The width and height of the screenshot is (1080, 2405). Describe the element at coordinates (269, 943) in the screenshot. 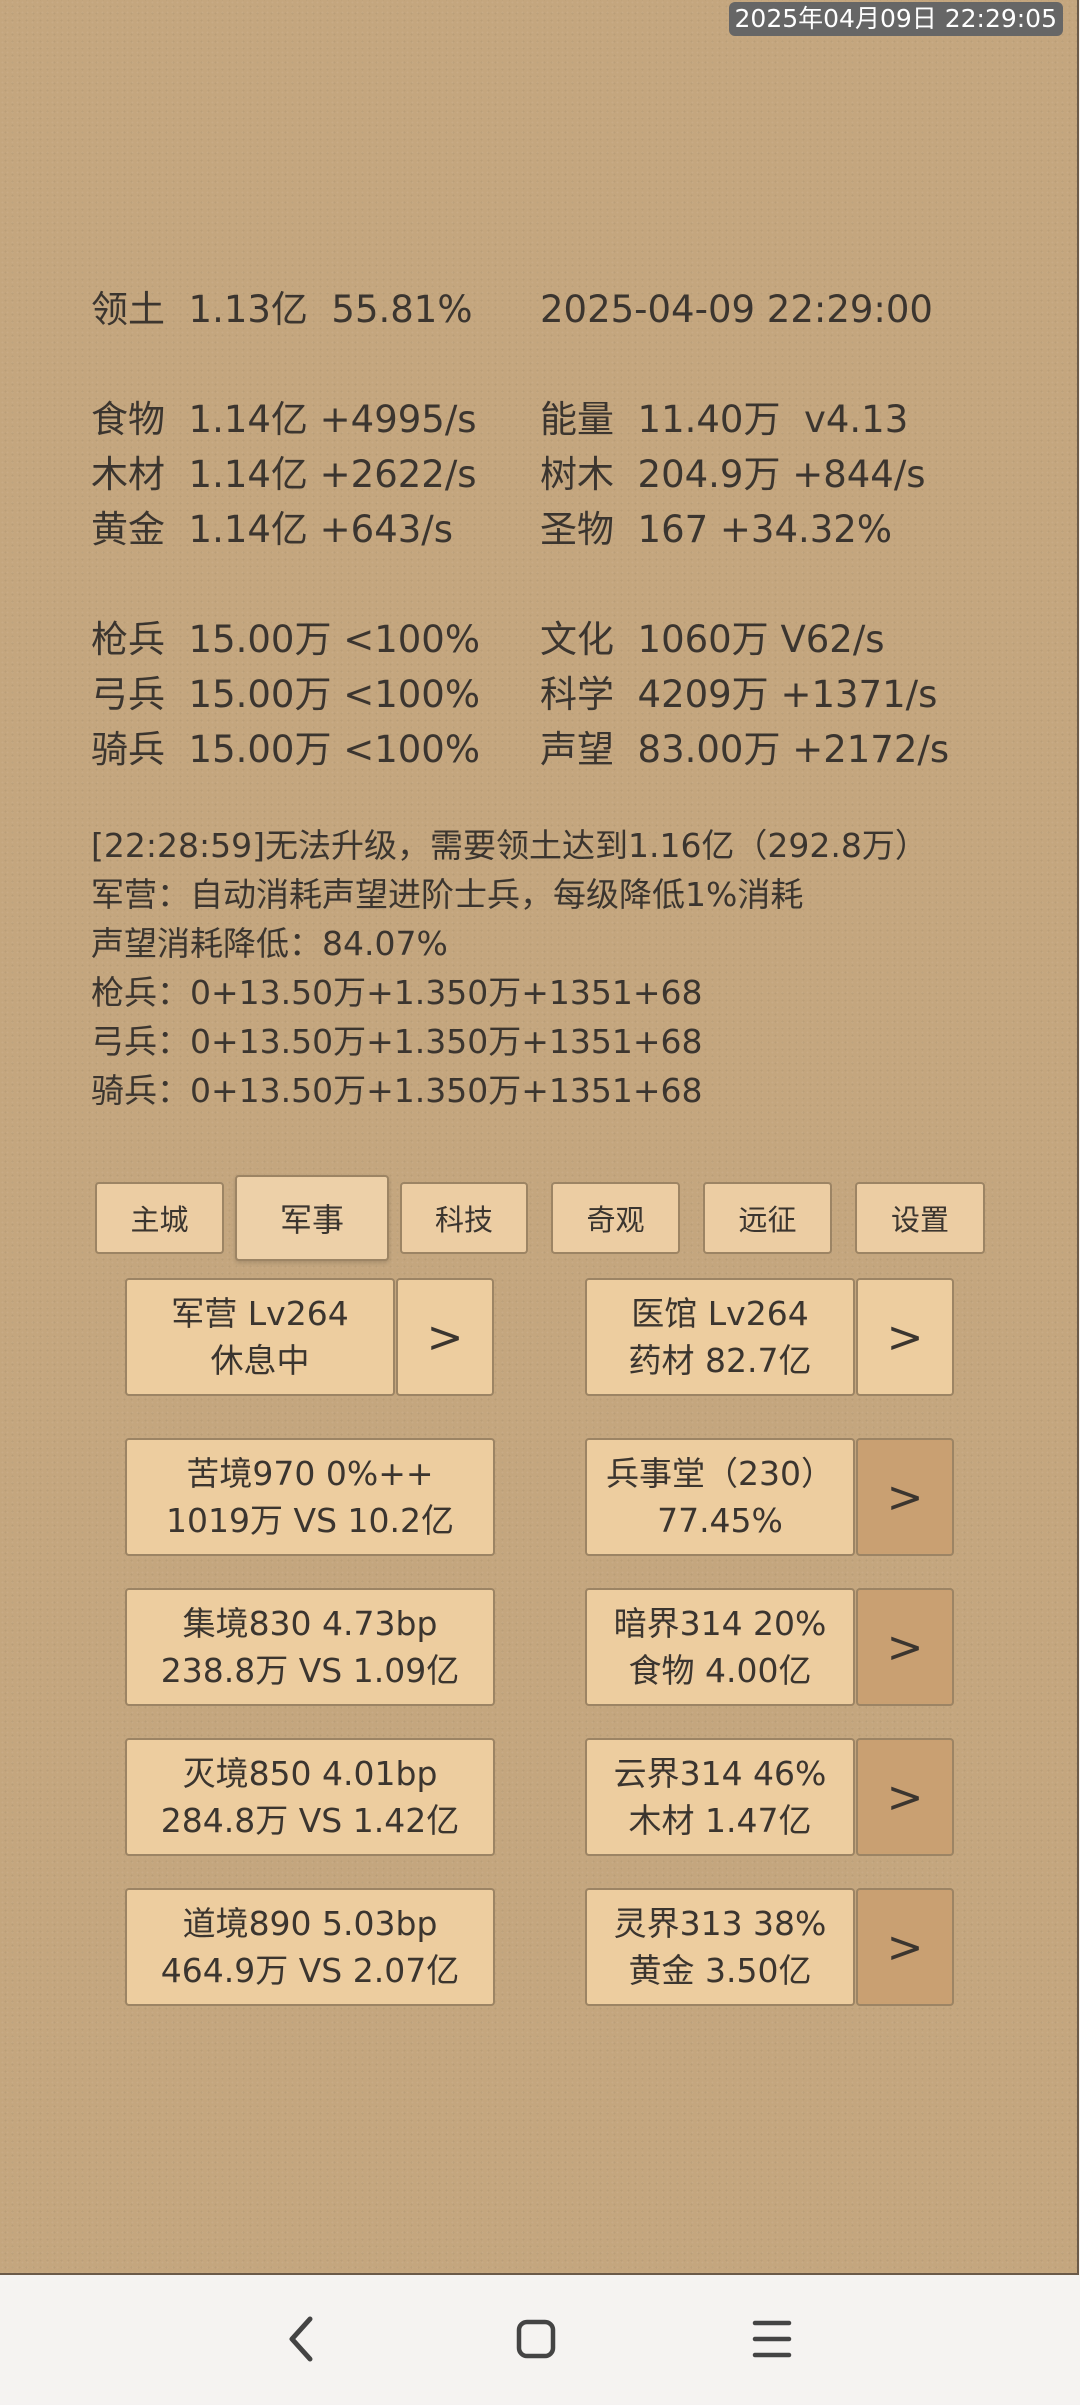

I see `log-line: 声望消耗降低：84.07%` at that location.